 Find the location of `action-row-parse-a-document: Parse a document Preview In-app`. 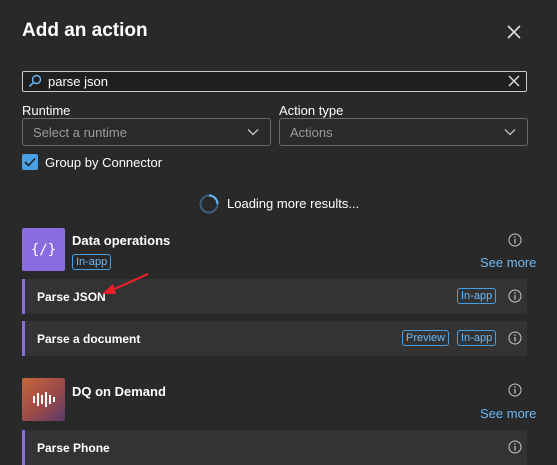

action-row-parse-a-document: Parse a document Preview In-app is located at coordinates (274, 338).